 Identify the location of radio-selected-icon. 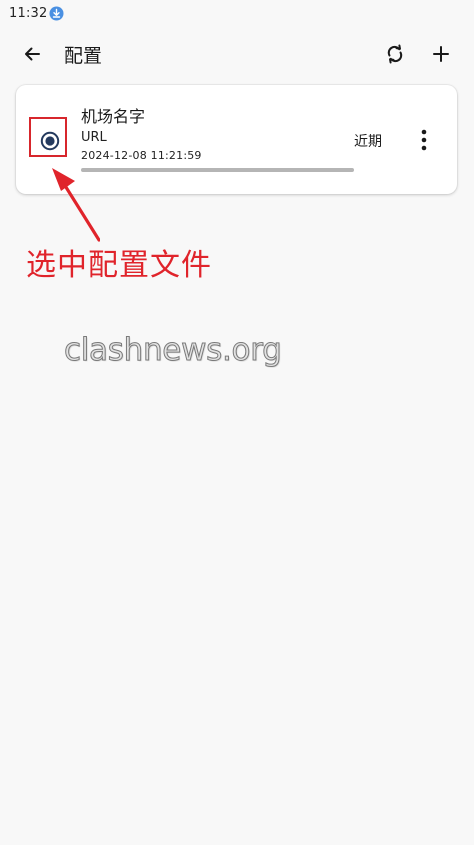
(50, 141).